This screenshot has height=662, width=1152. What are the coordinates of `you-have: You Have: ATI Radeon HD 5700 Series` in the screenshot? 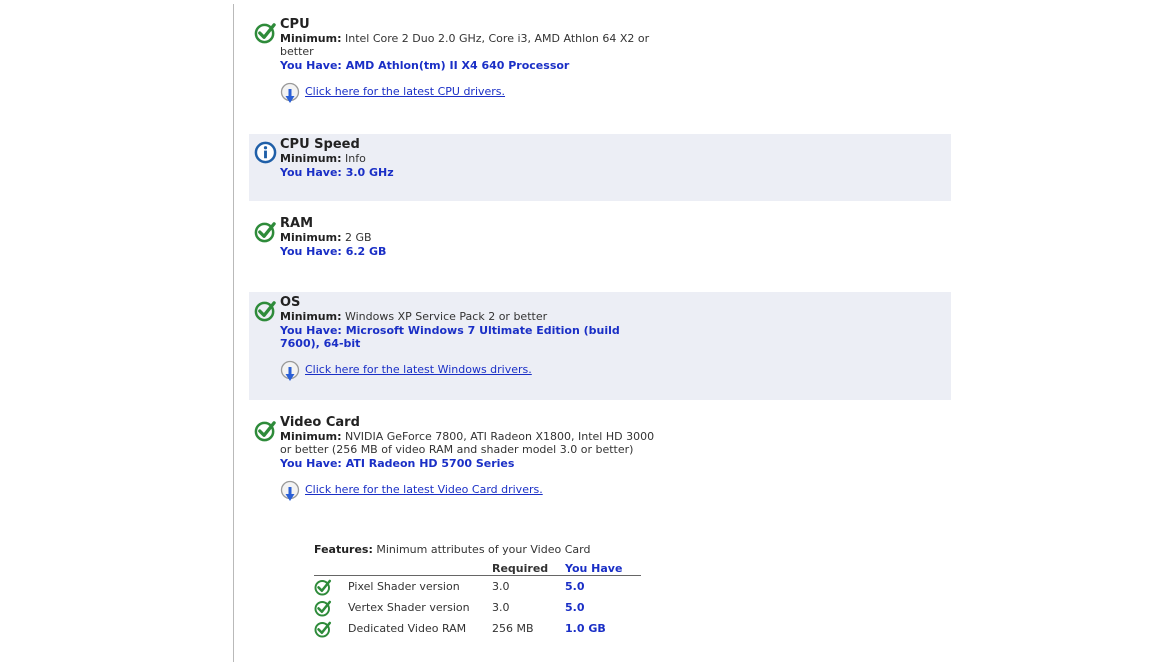 It's located at (470, 463).